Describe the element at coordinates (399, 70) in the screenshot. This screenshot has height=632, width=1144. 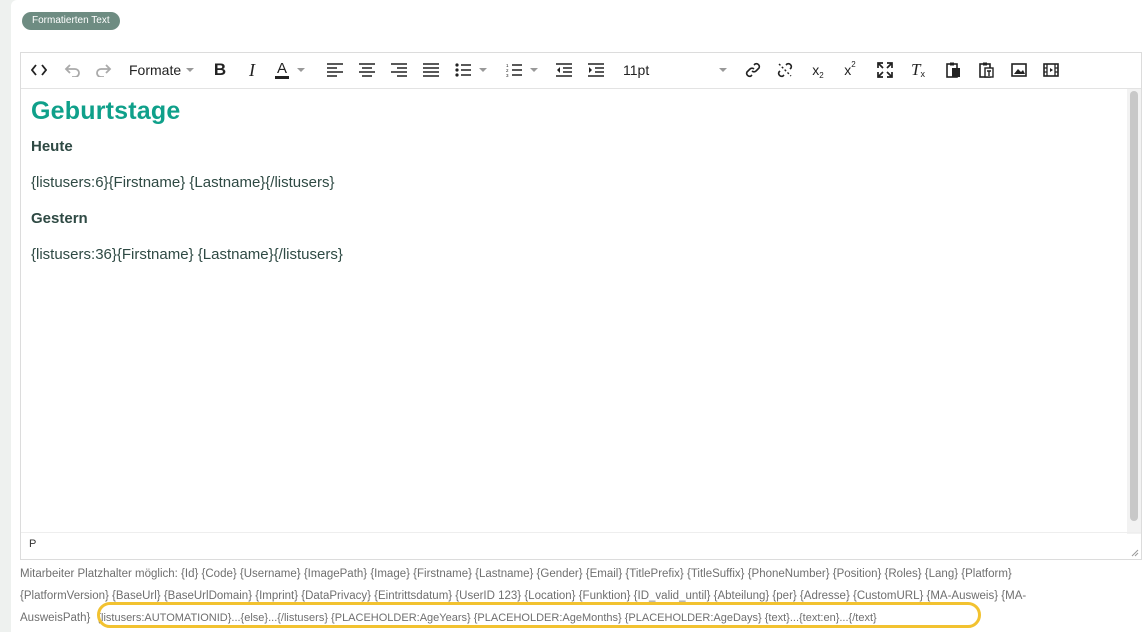
I see `align-right-icon` at that location.